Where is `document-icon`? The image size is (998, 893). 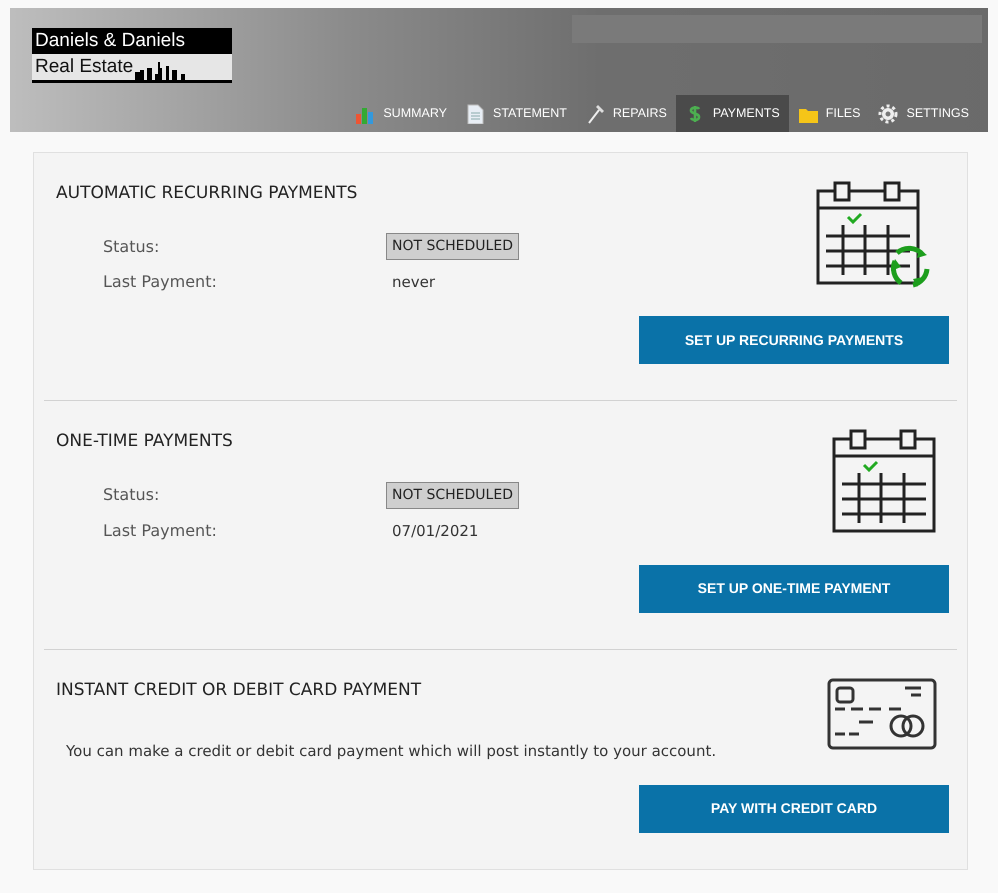
document-icon is located at coordinates (475, 114).